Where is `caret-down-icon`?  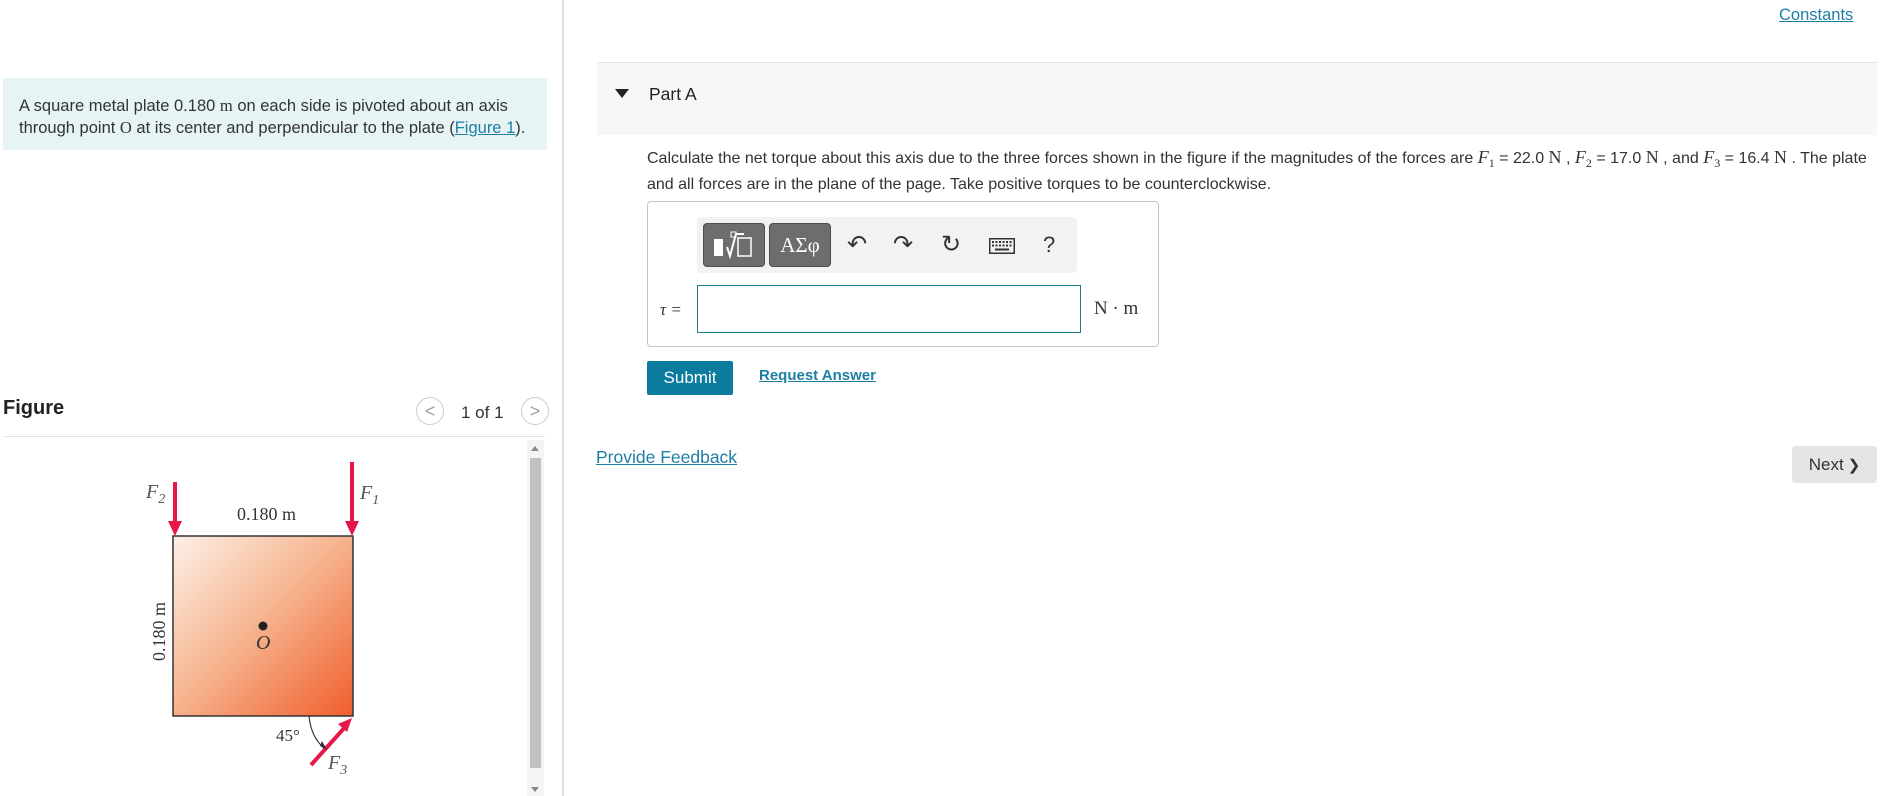 caret-down-icon is located at coordinates (622, 93).